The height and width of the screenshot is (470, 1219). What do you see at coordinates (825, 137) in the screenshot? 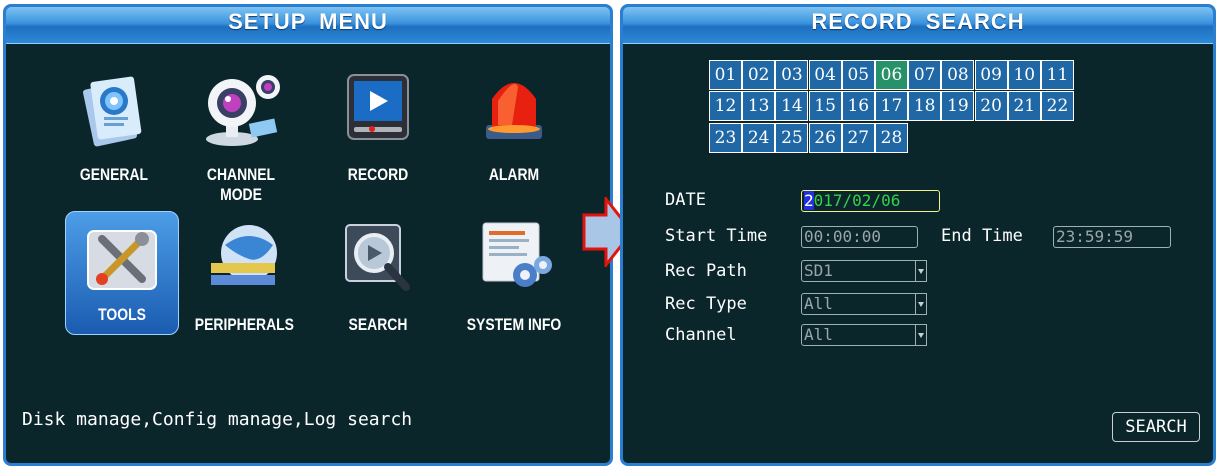
I see `calendar-day-26: 26` at bounding box center [825, 137].